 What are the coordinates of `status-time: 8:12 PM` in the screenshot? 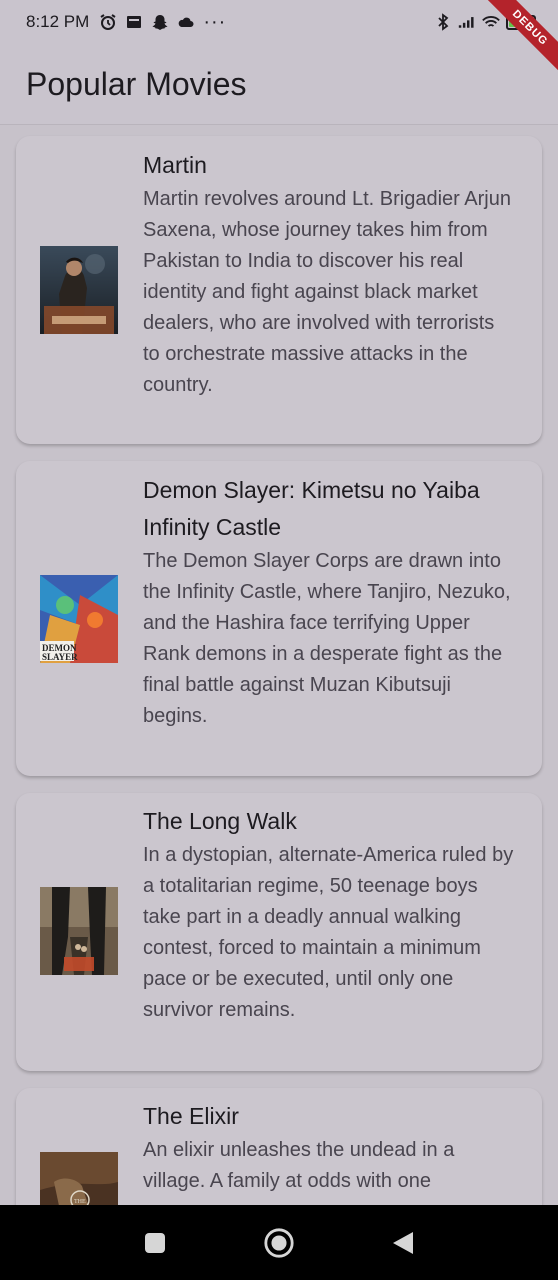 It's located at (58, 21).